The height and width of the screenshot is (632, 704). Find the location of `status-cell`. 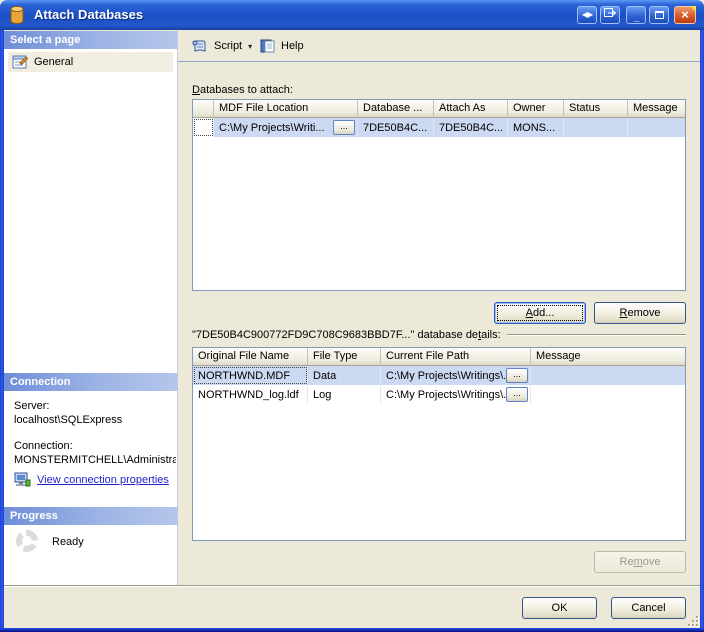

status-cell is located at coordinates (596, 127).